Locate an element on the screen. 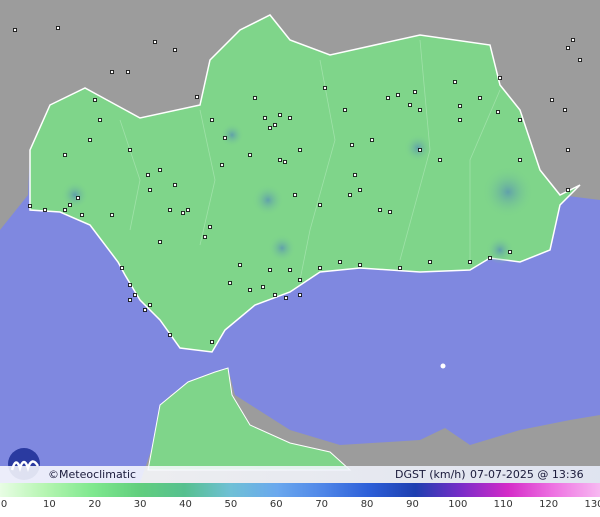 This screenshot has width=600, height=517. alboran-island is located at coordinates (443, 366).